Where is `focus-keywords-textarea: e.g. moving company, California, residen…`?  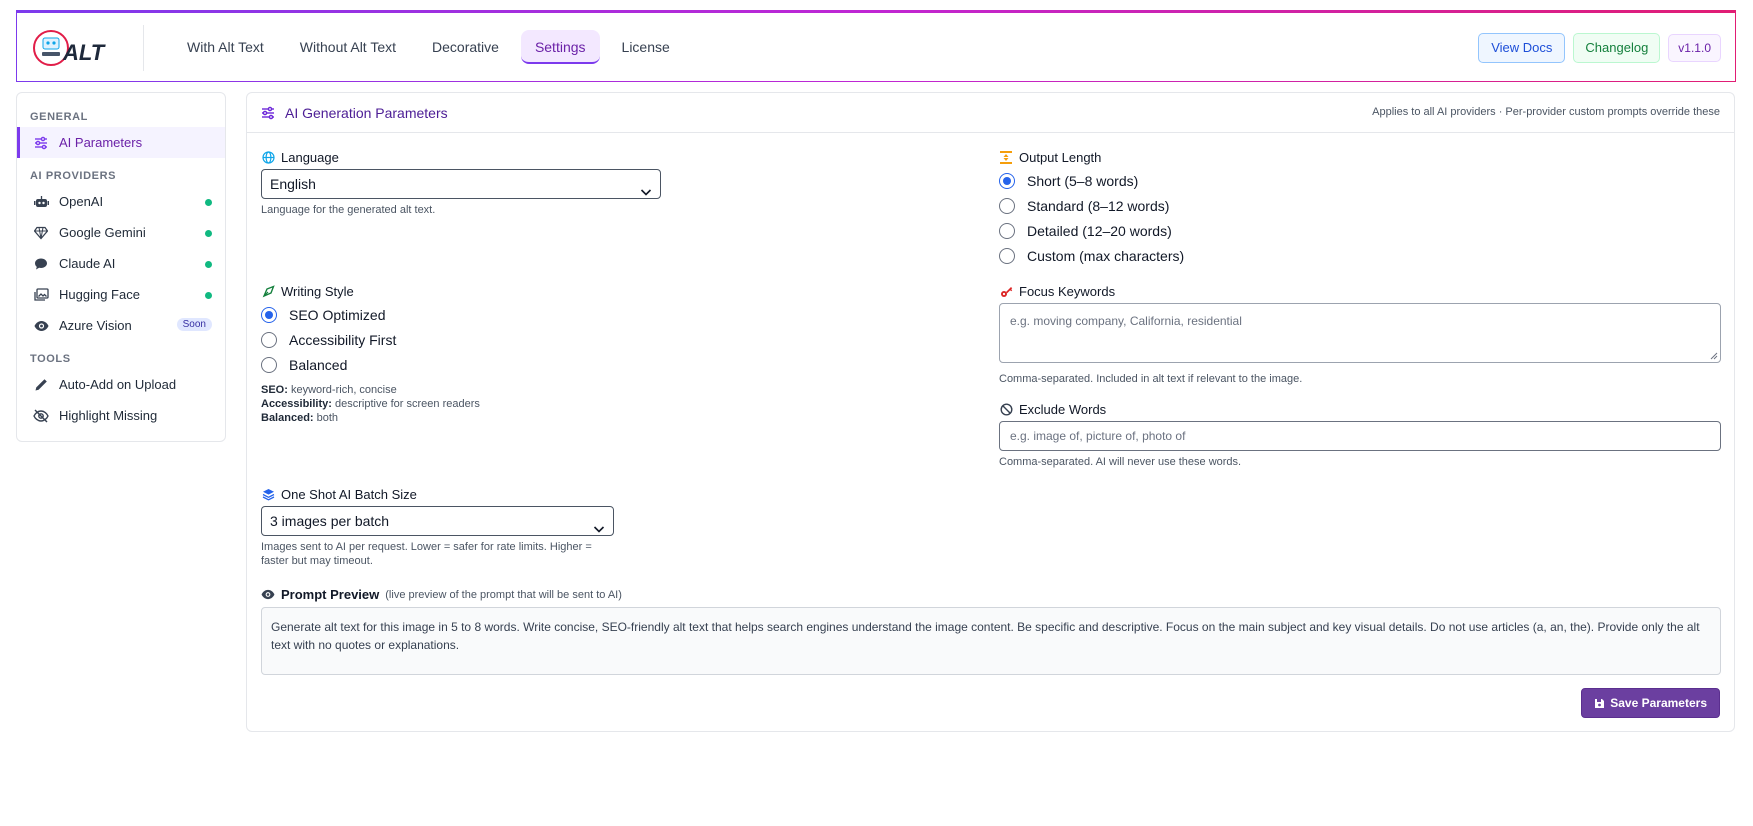 focus-keywords-textarea: e.g. moving company, California, residen… is located at coordinates (1360, 333).